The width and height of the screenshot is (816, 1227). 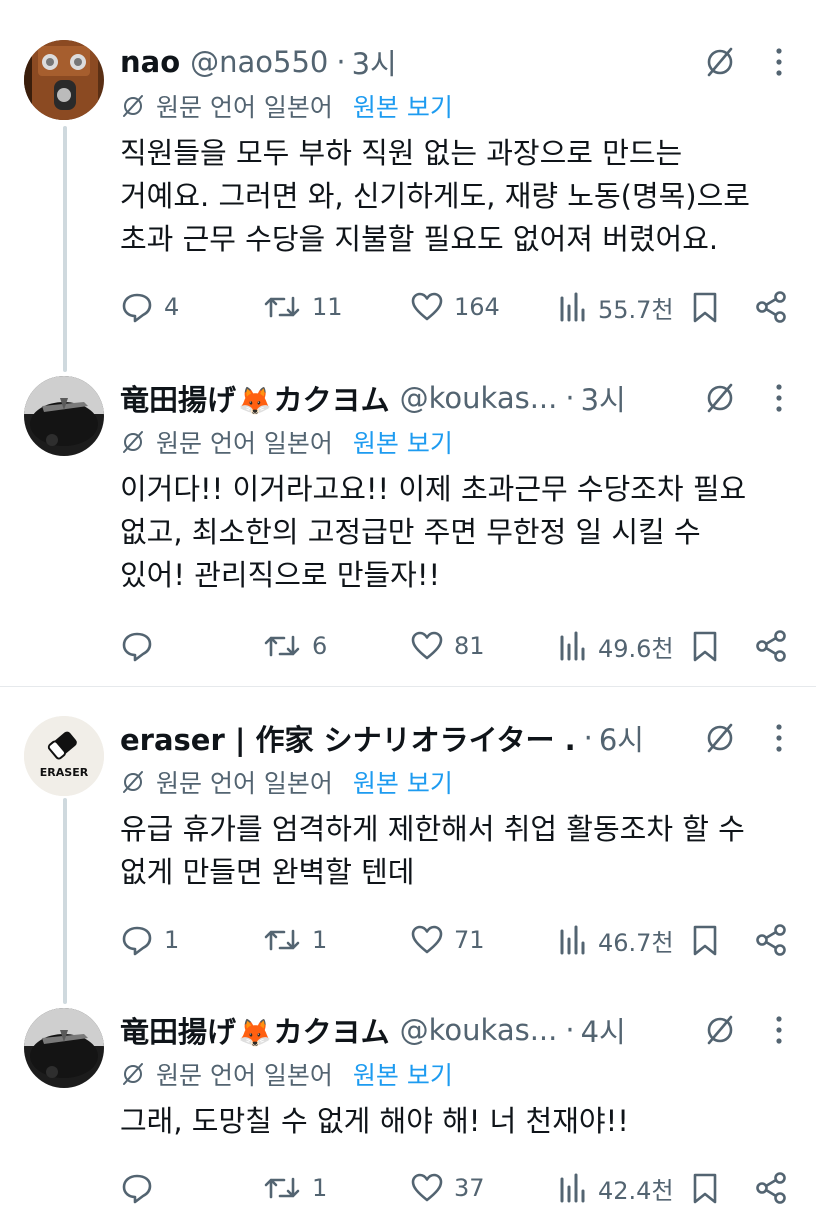 I want to click on views-button: 49.6천, so click(x=616, y=646).